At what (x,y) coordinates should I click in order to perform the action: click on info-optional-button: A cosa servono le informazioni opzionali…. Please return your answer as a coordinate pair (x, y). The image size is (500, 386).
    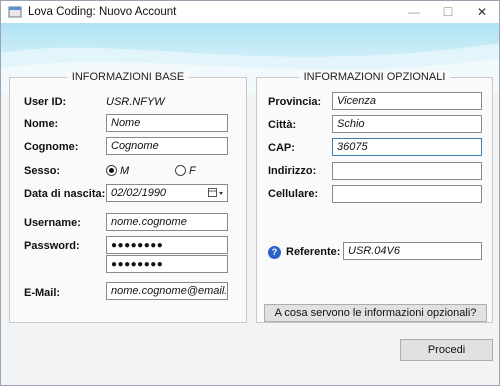
    Looking at the image, I should click on (375, 313).